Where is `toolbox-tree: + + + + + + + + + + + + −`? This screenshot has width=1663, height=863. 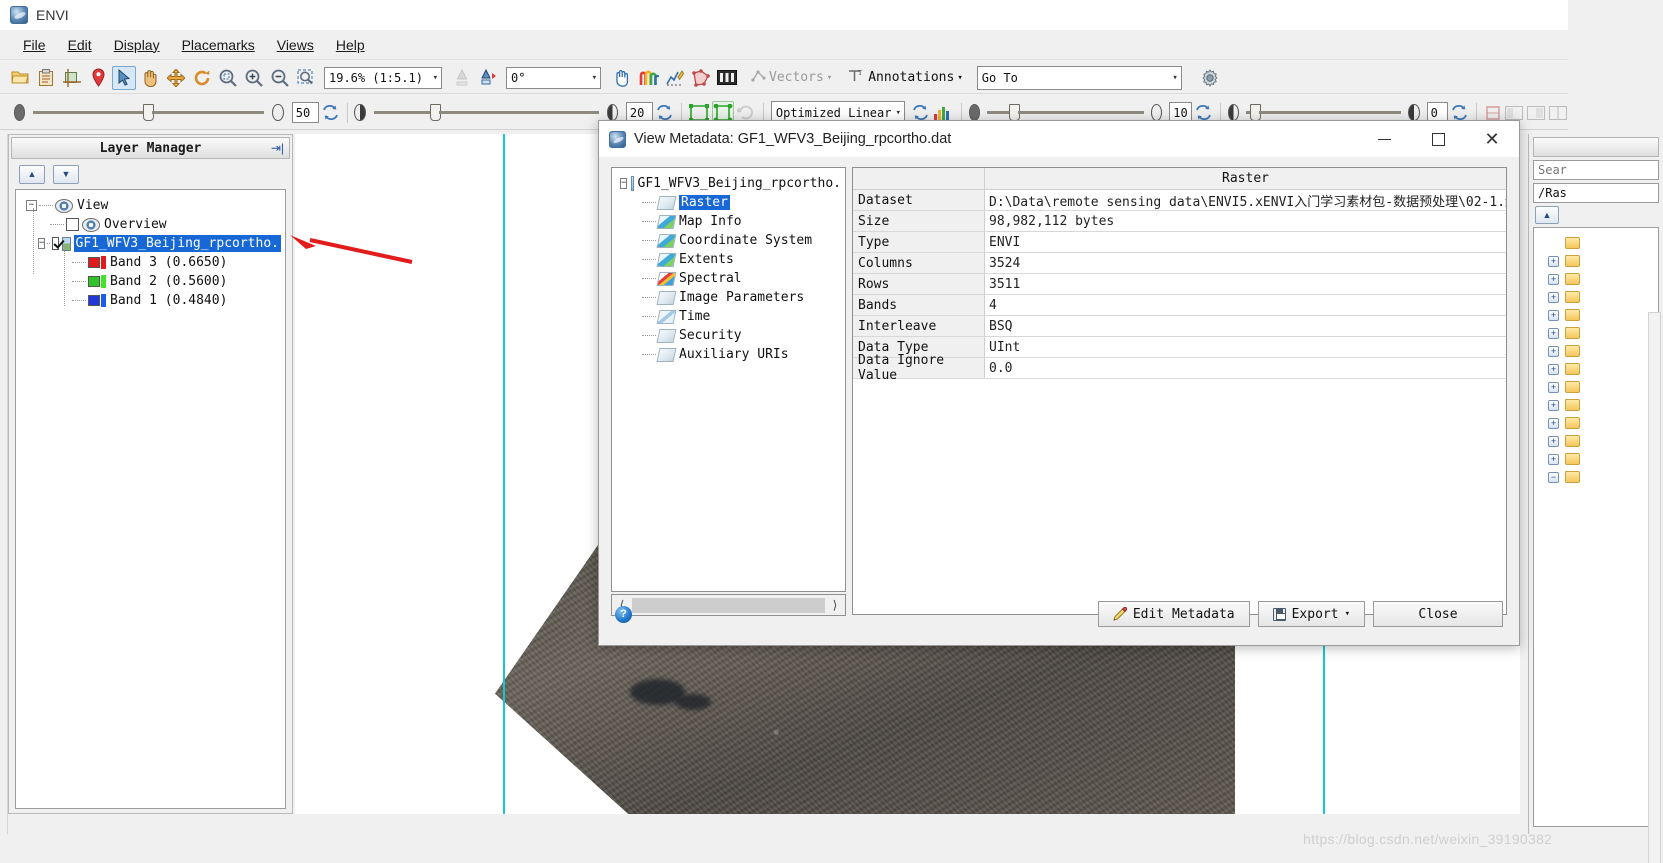
toolbox-tree: + + + + + + + + + + + + − is located at coordinates (1596, 527).